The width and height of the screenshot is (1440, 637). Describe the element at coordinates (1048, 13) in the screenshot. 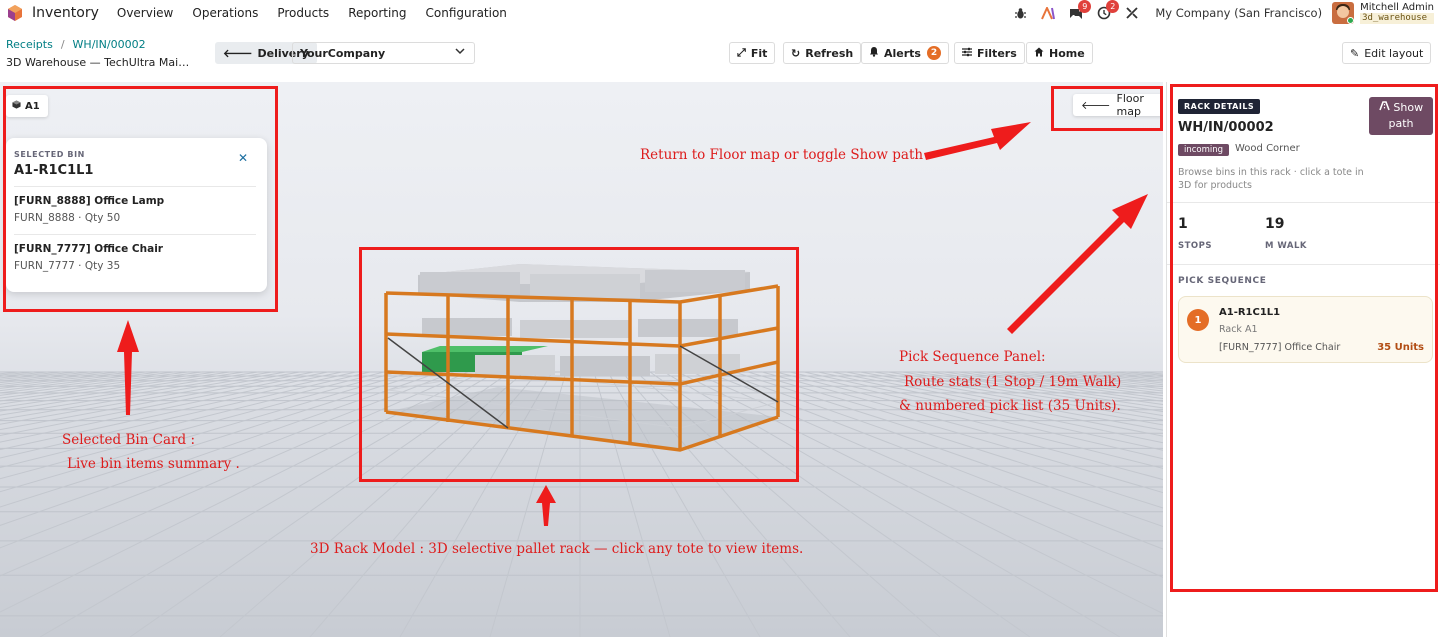

I see `ai-assistant-icon` at that location.